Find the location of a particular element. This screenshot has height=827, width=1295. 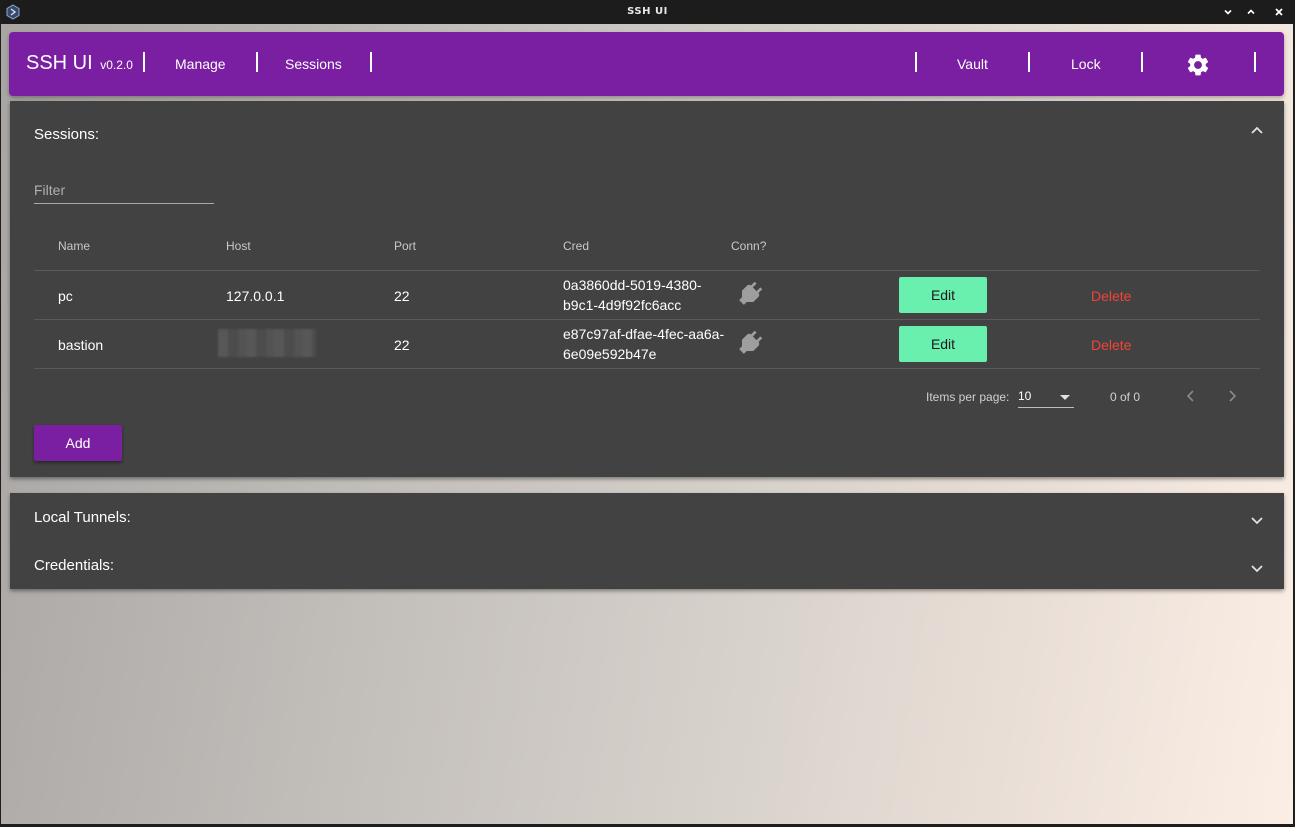

credentials-panel-title: Credentials: is located at coordinates (74, 565).